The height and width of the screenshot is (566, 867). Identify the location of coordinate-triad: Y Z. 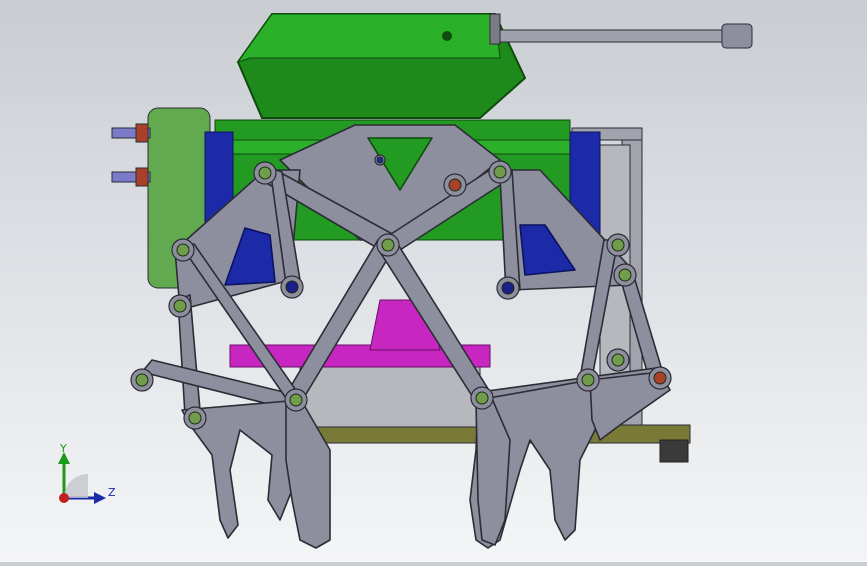
(85, 475).